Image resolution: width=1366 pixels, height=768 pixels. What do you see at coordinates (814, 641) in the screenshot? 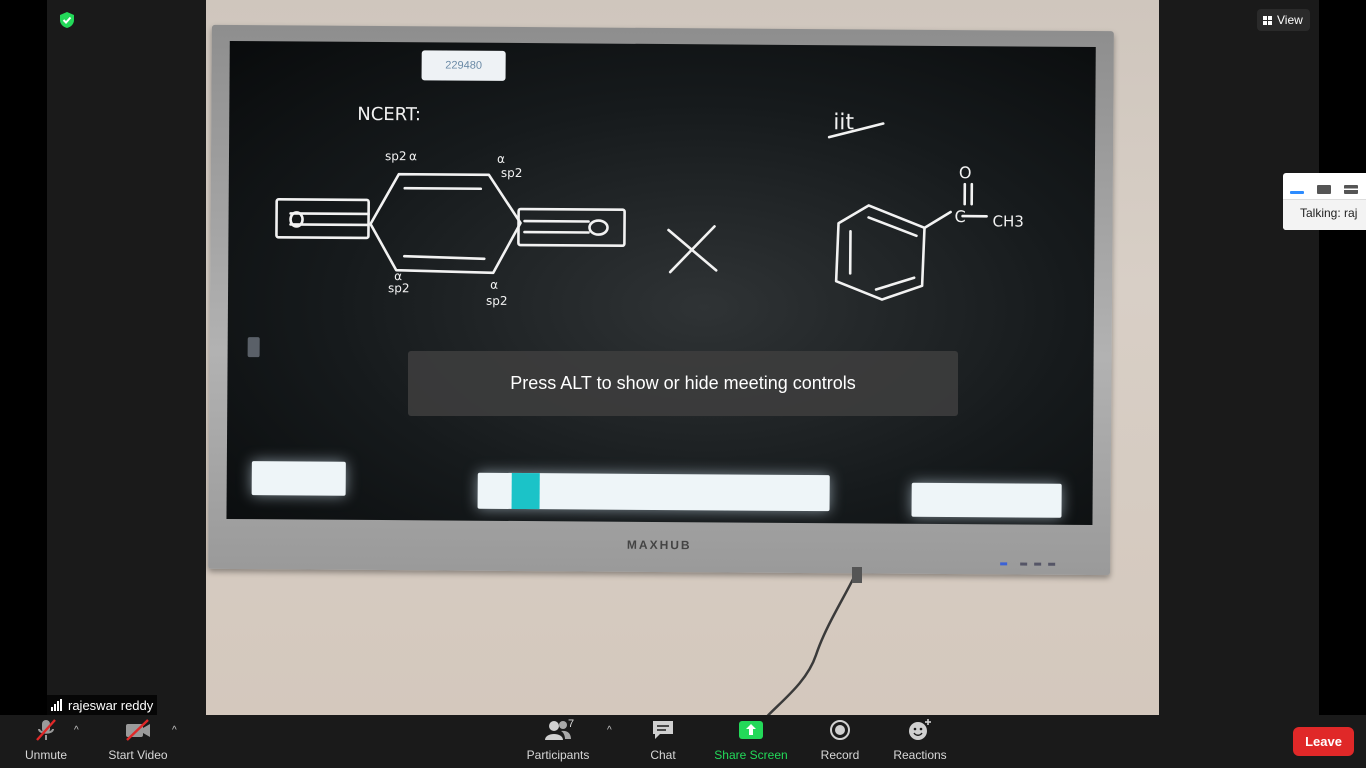
I see `power-cable` at bounding box center [814, 641].